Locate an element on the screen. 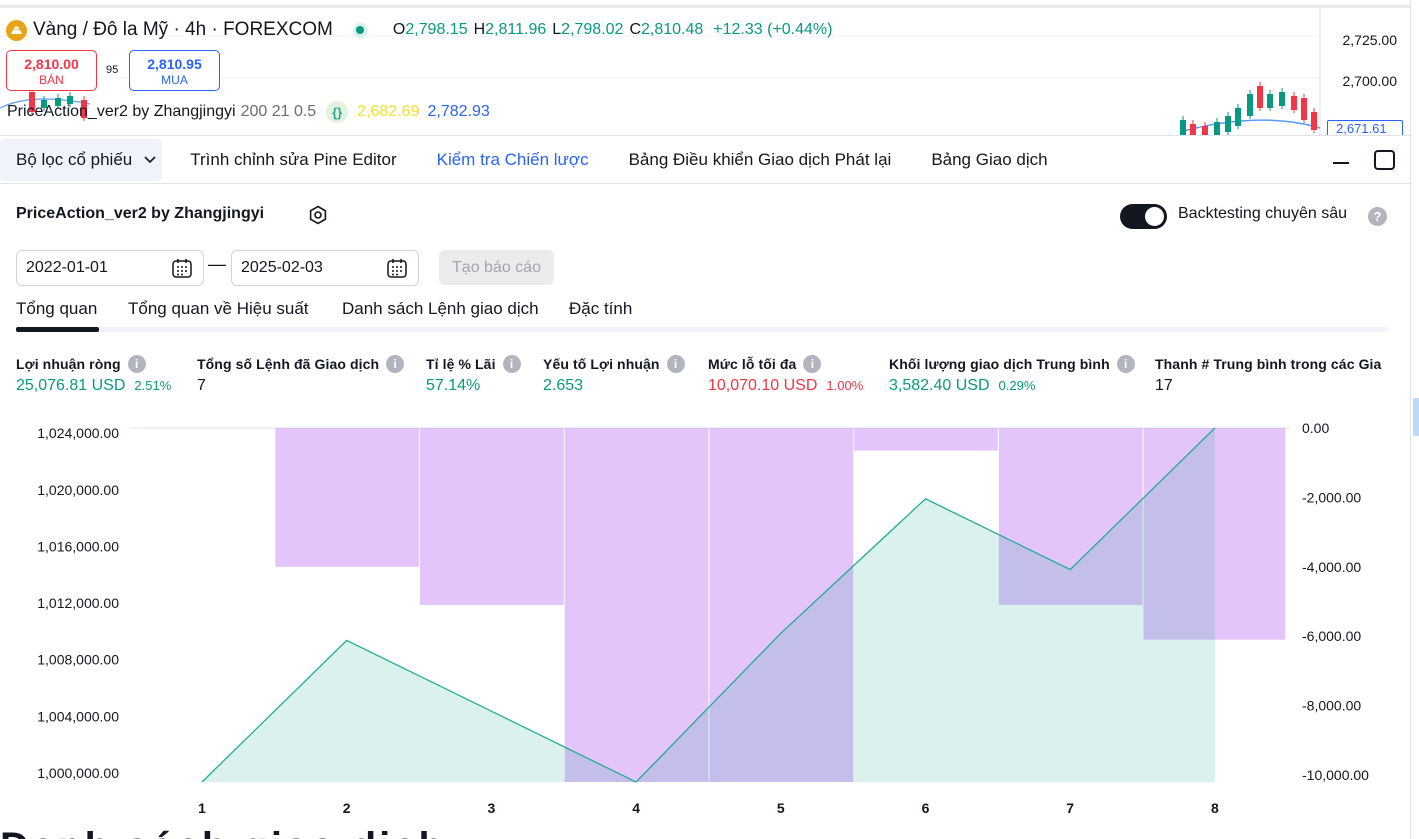 This screenshot has width=1419, height=839. deep-backtesting-label: Backtesting chuyên sâu is located at coordinates (1262, 213).